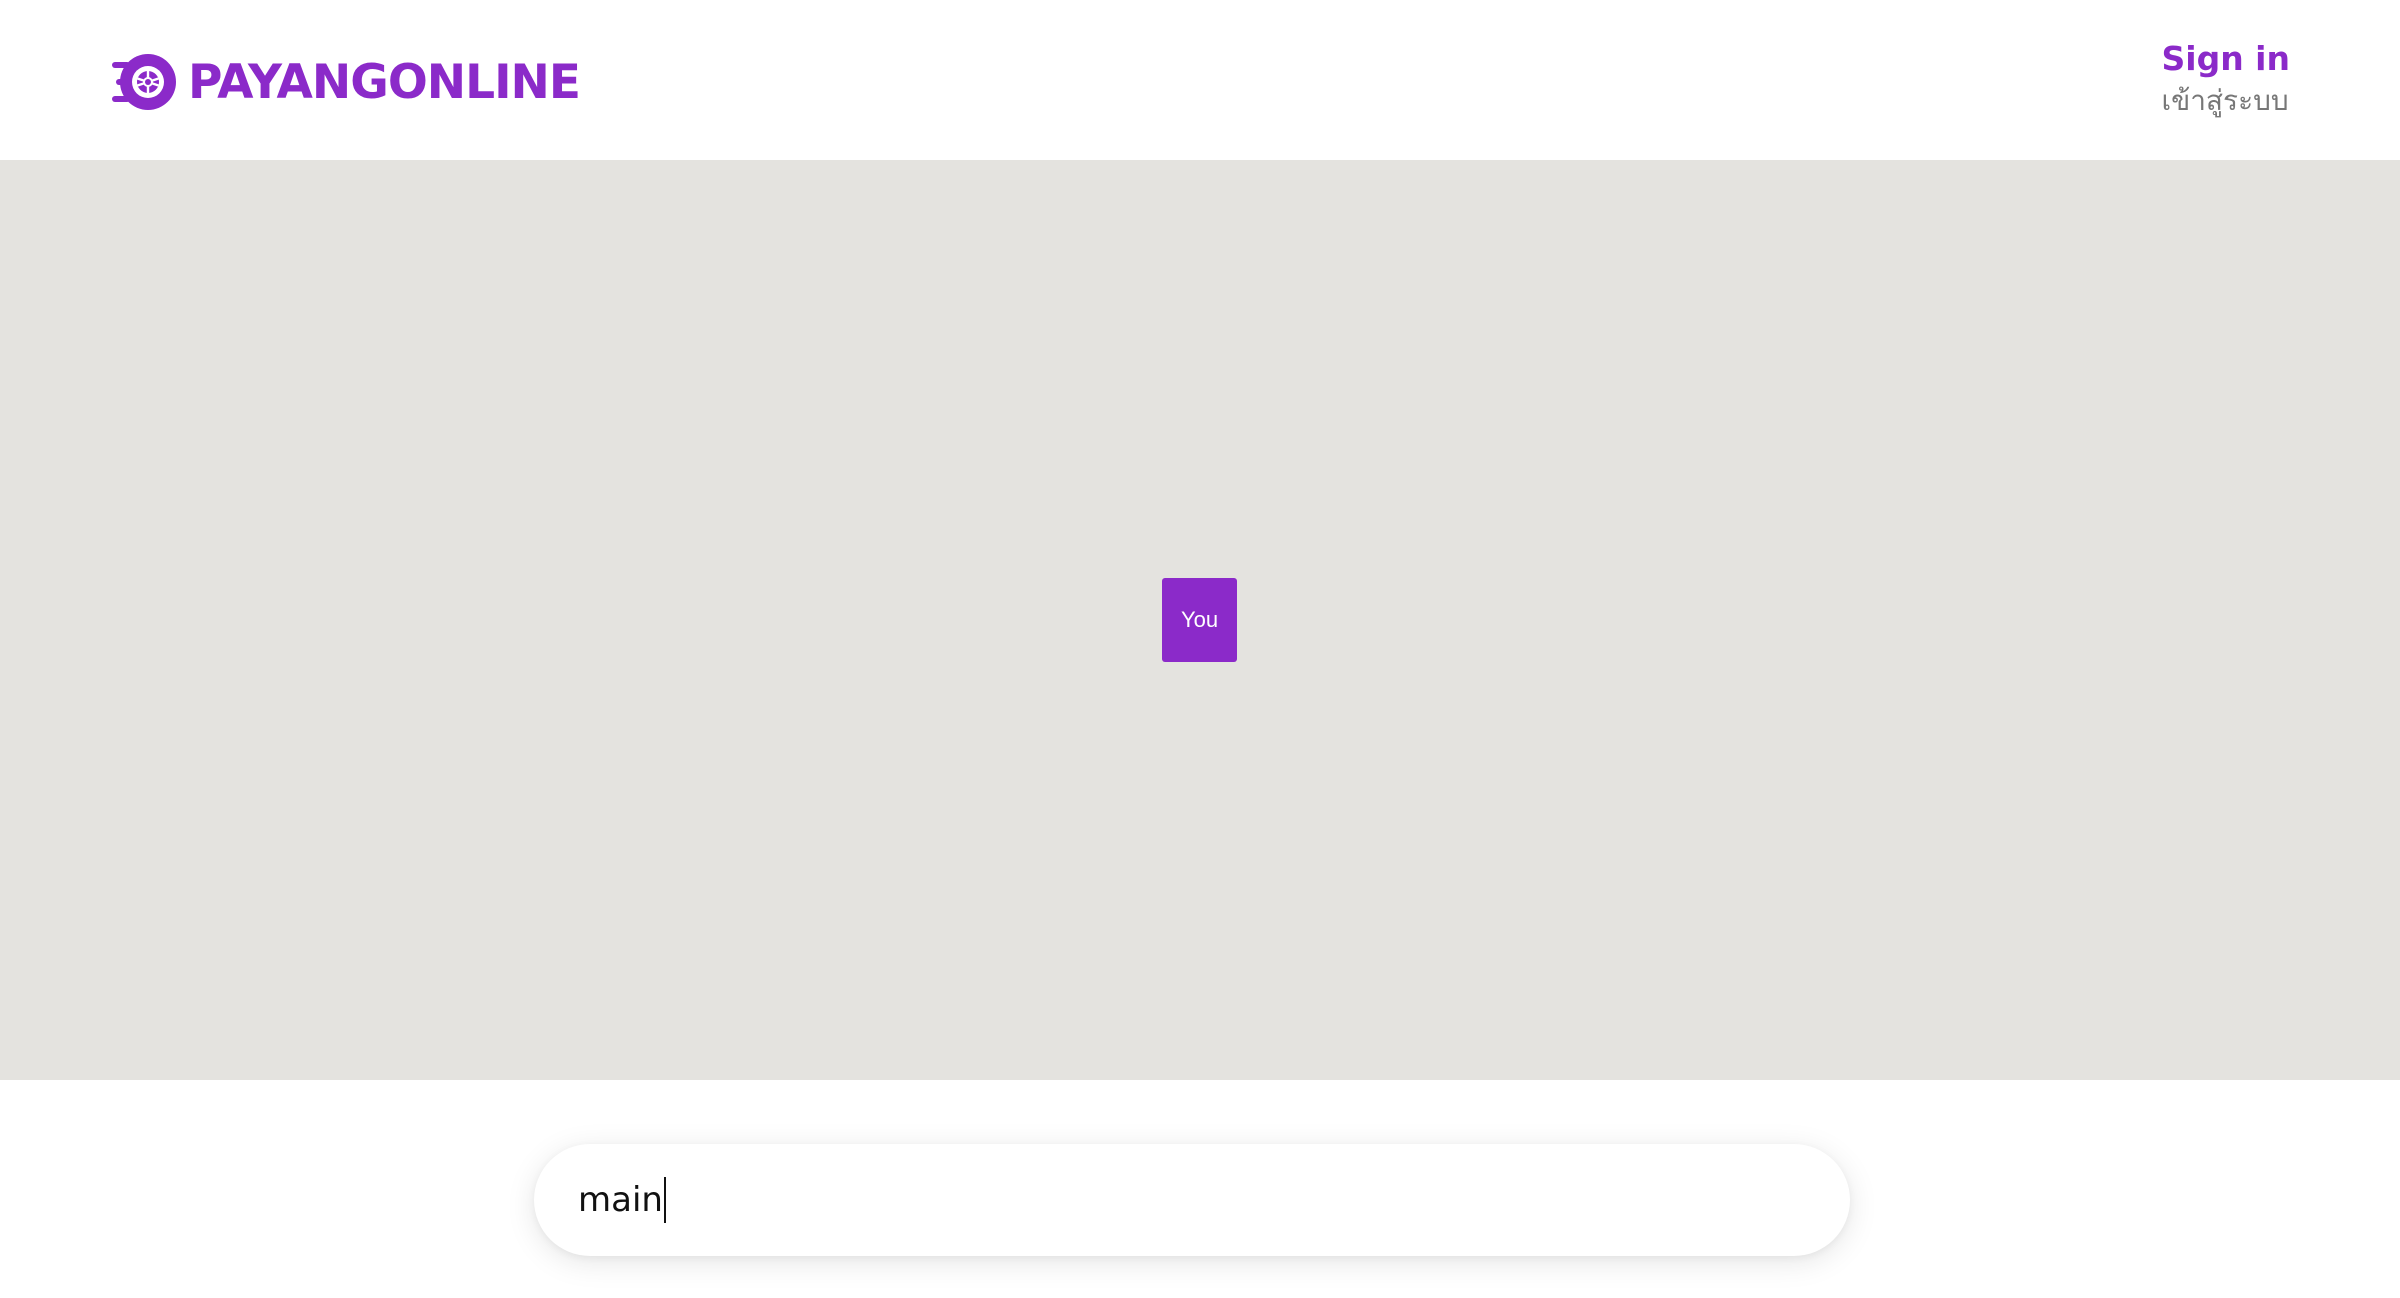  What do you see at coordinates (2226, 58) in the screenshot?
I see `sign-in-label: Sign in` at bounding box center [2226, 58].